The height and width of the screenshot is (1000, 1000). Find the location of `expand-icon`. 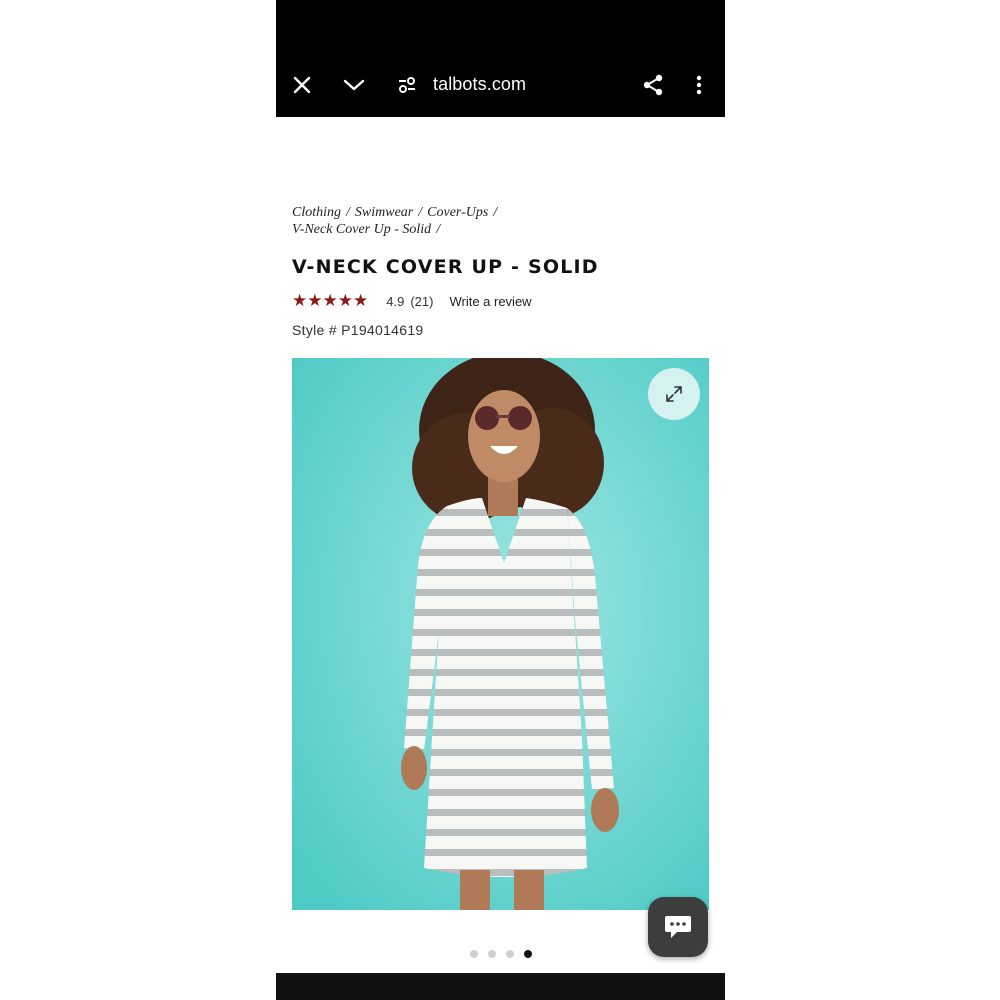

expand-icon is located at coordinates (674, 394).